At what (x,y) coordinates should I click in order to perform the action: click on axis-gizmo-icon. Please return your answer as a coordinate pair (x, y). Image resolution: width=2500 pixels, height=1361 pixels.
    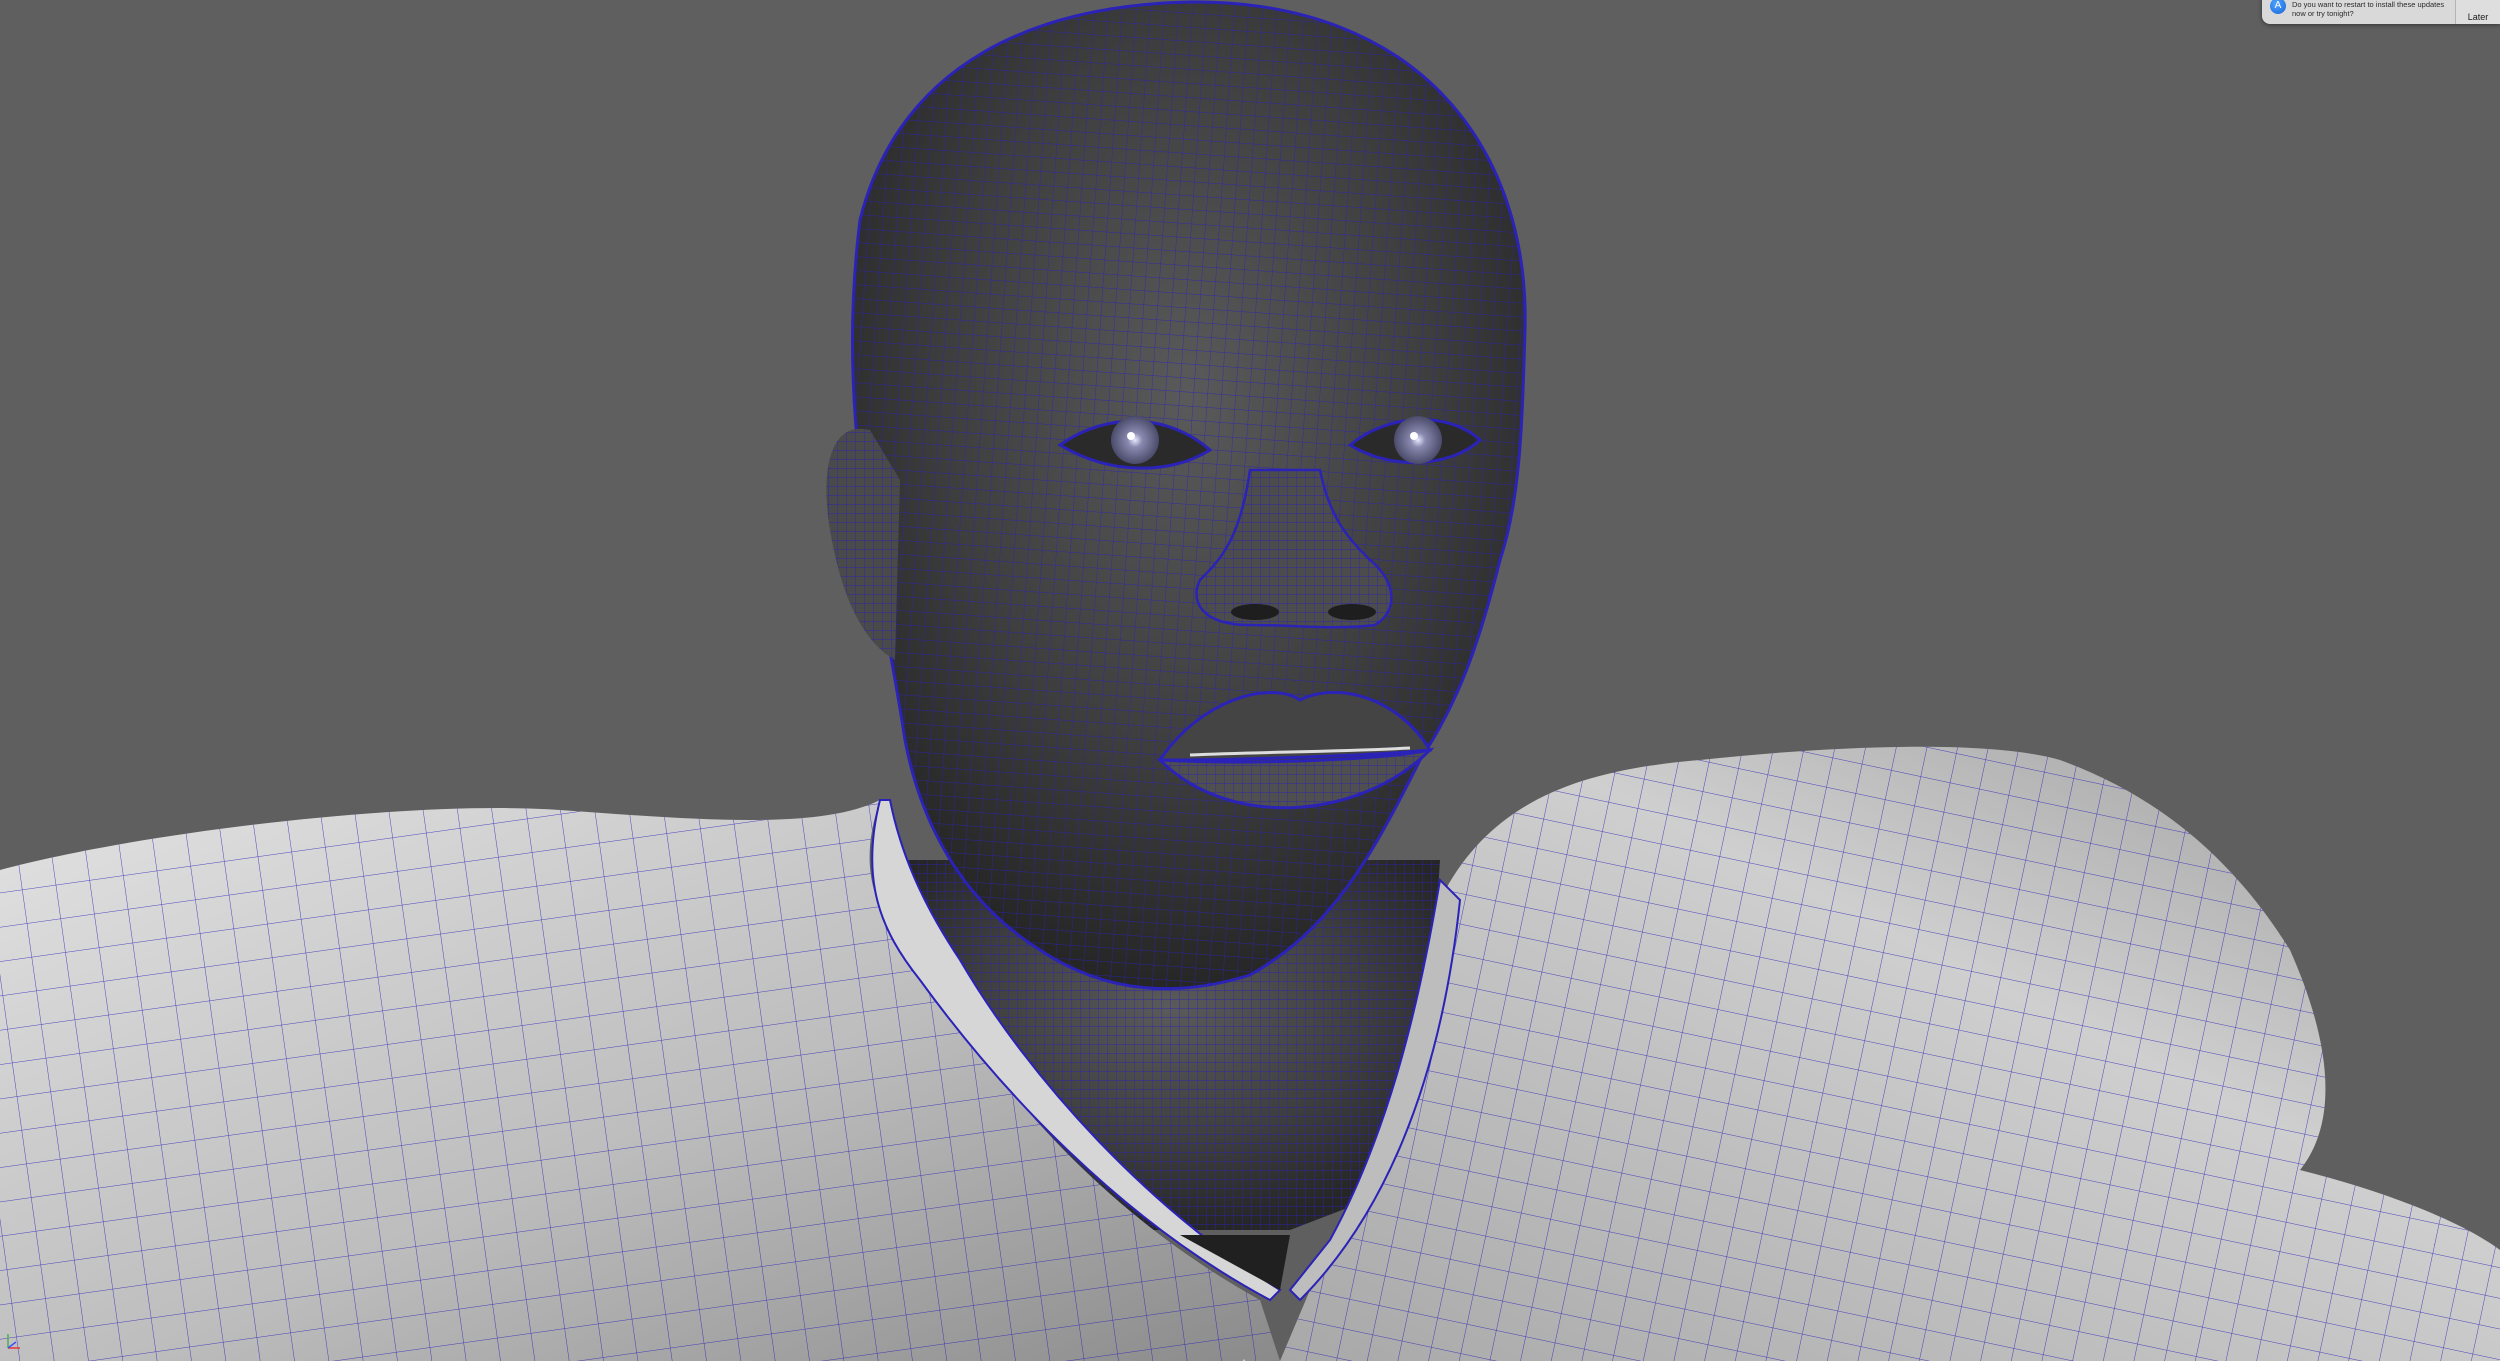
    Looking at the image, I should click on (14, 1343).